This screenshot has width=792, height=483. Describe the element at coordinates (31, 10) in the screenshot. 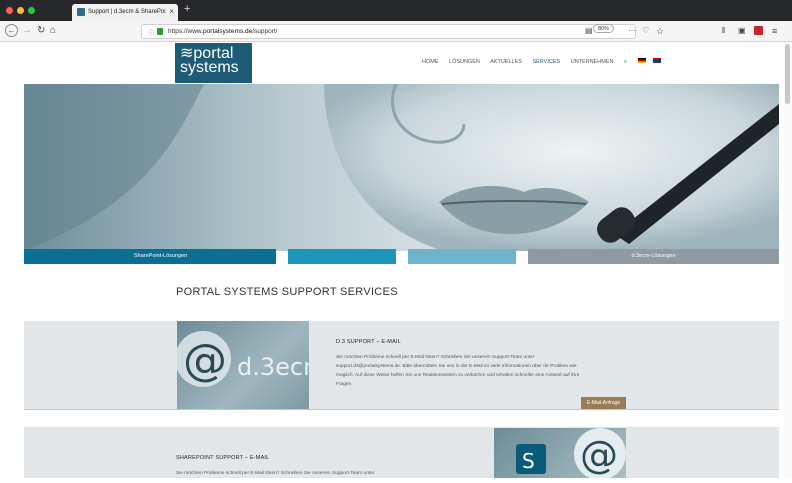

I see `zoom-window-button` at that location.